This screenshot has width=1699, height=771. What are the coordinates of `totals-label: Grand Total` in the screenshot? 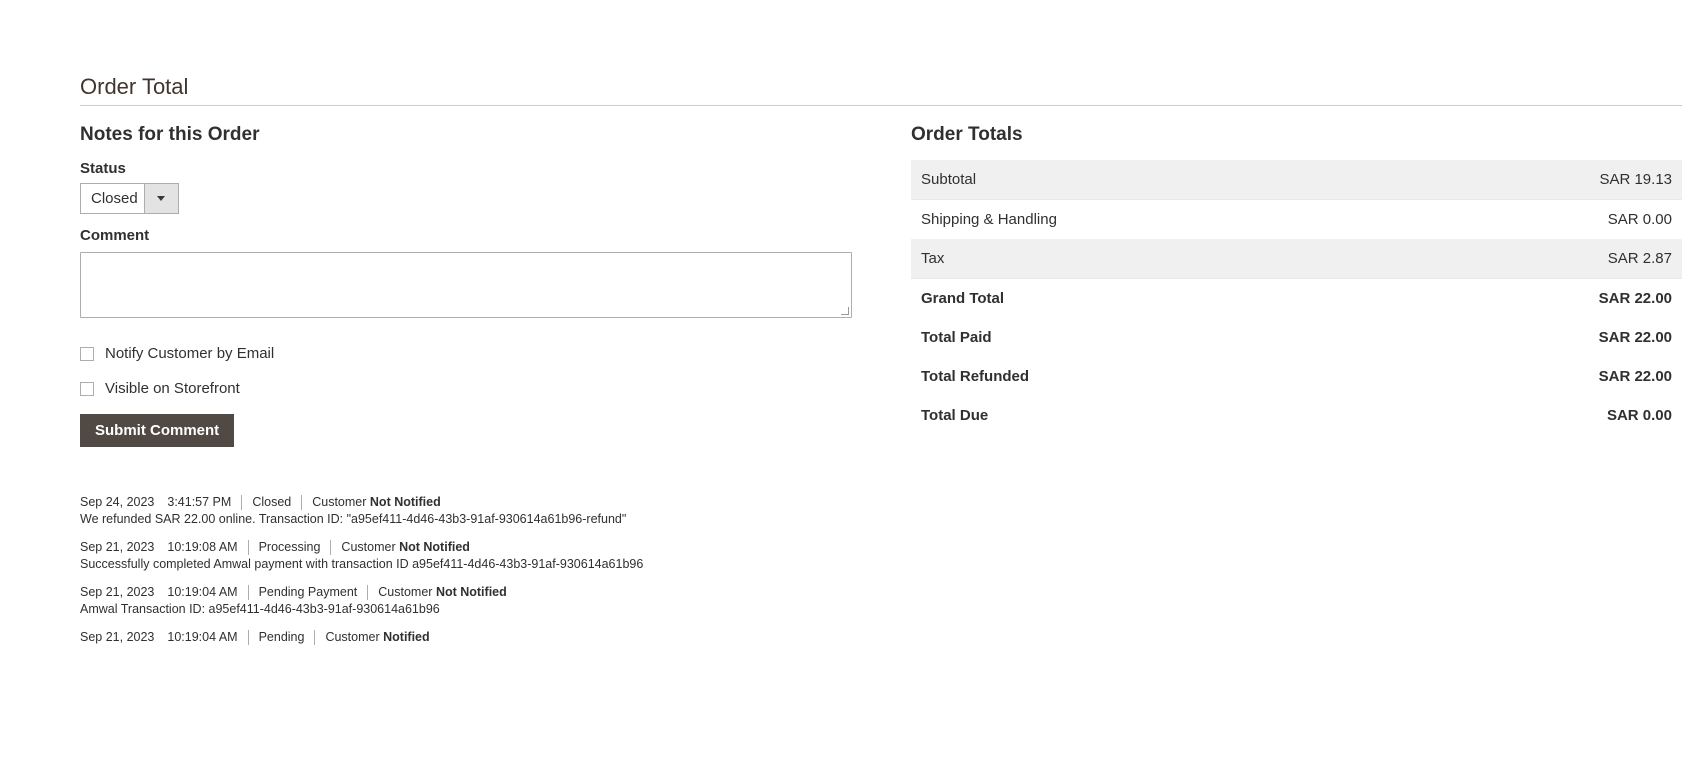 It's located at (963, 298).